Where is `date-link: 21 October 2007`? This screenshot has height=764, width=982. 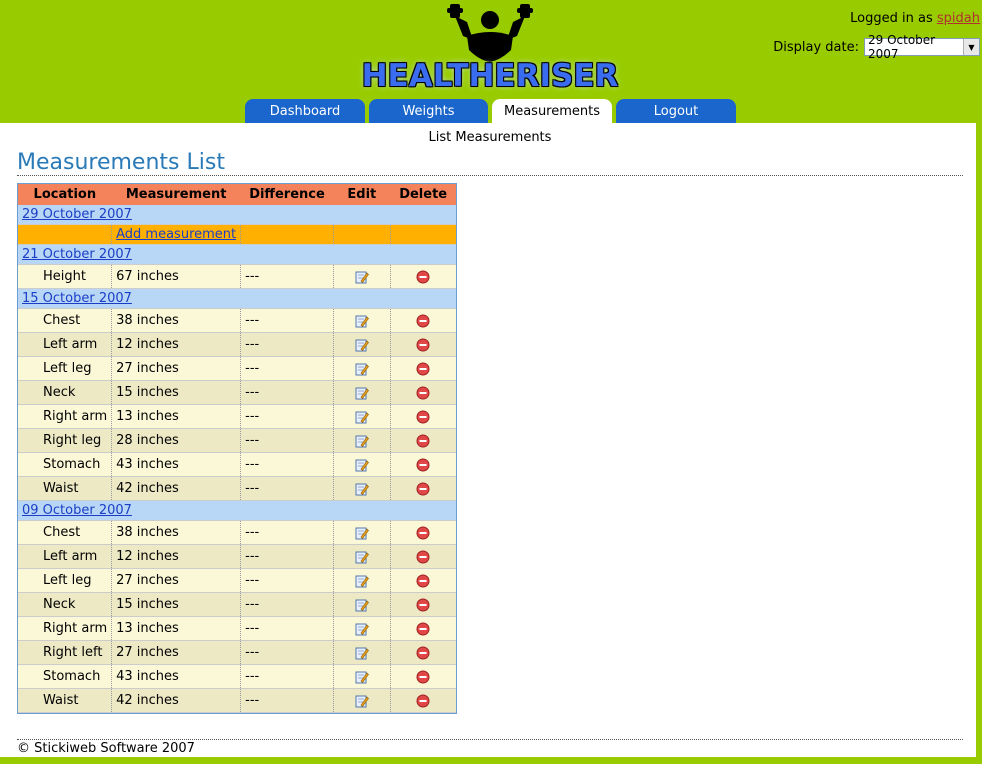
date-link: 21 October 2007 is located at coordinates (77, 254).